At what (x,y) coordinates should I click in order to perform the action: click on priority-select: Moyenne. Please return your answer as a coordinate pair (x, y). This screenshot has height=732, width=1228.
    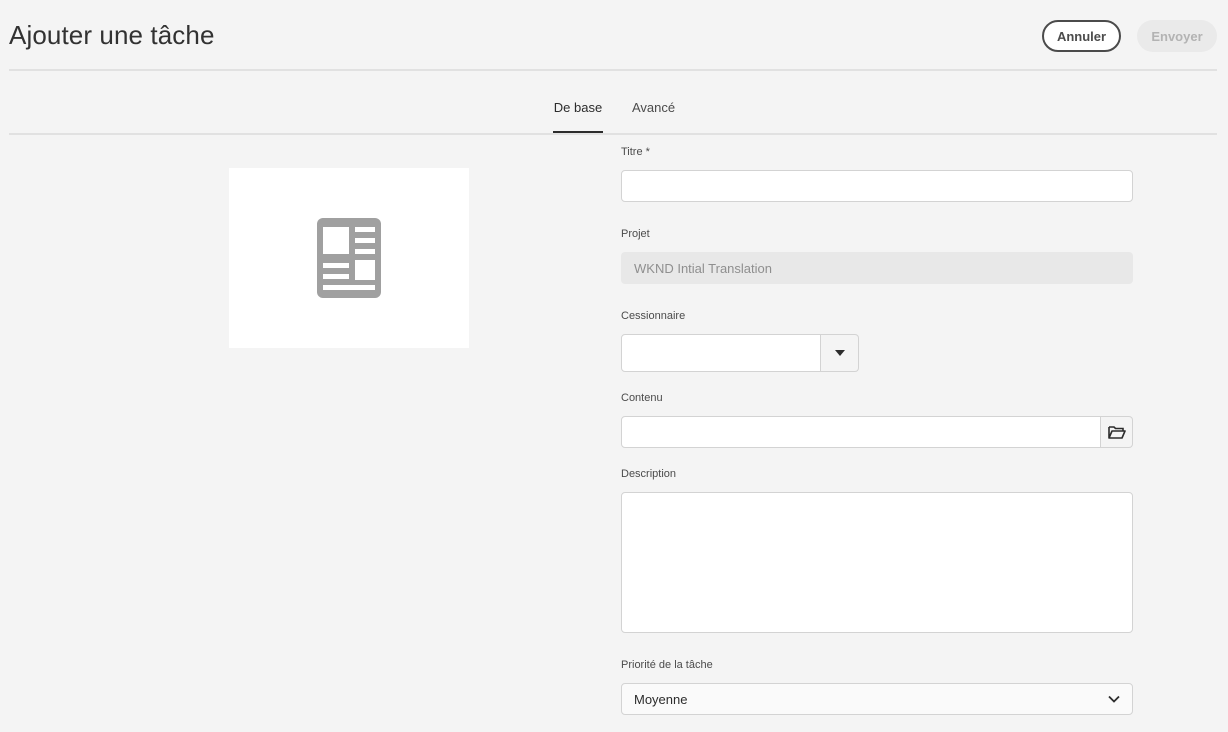
    Looking at the image, I should click on (877, 699).